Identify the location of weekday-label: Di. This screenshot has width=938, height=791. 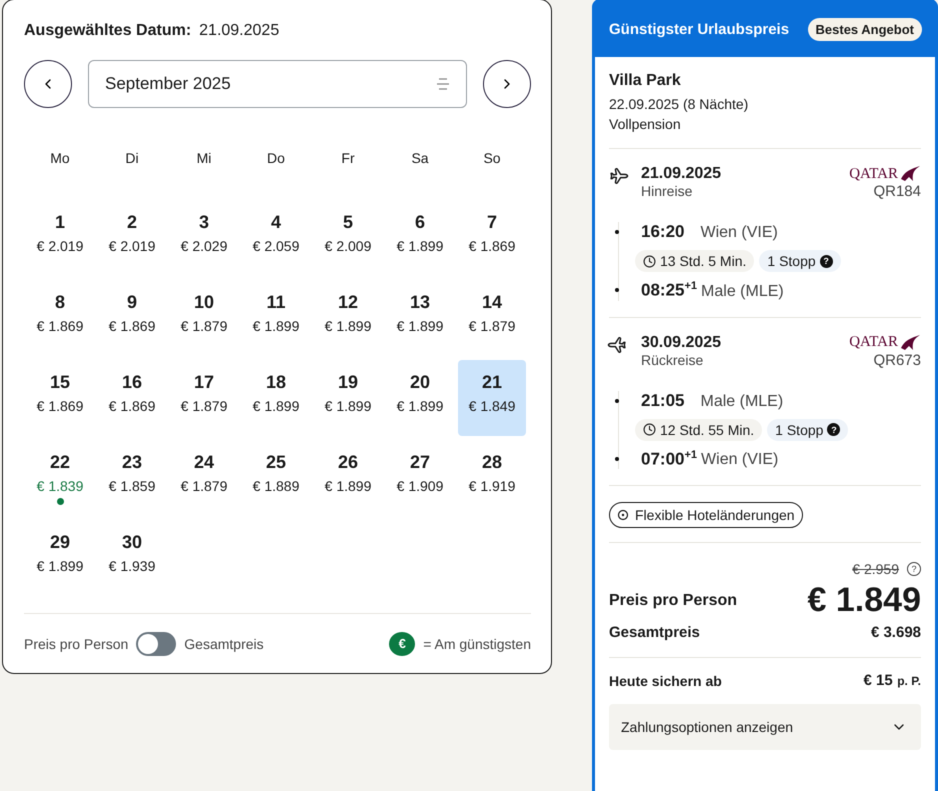
(132, 158).